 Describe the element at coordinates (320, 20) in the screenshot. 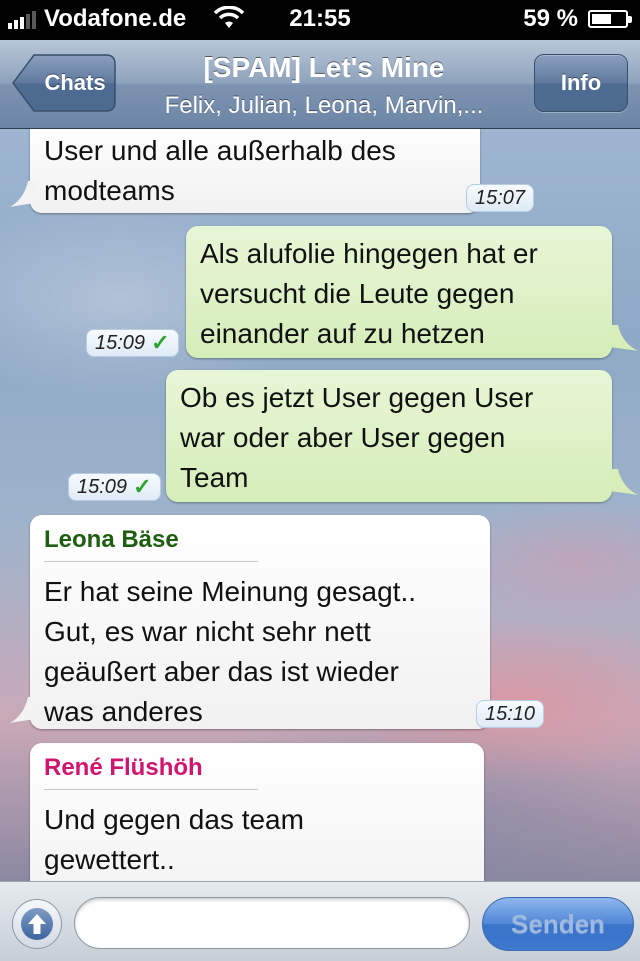

I see `status-bar: Vodafone.de 21:55 59 %` at that location.